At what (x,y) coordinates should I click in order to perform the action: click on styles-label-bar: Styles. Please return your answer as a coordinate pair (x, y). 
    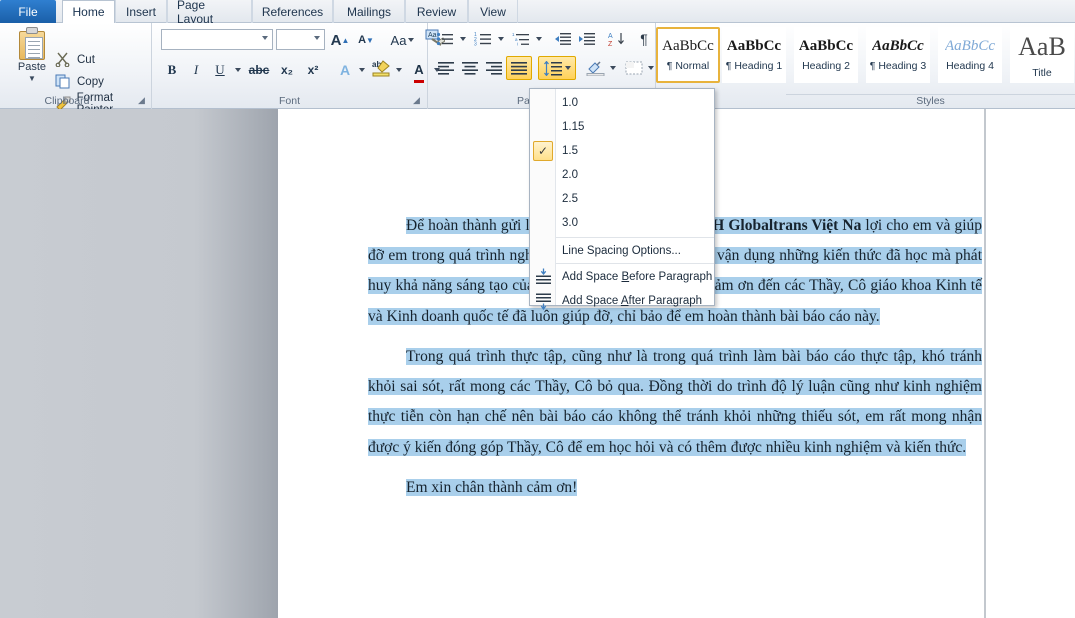
    Looking at the image, I should click on (930, 101).